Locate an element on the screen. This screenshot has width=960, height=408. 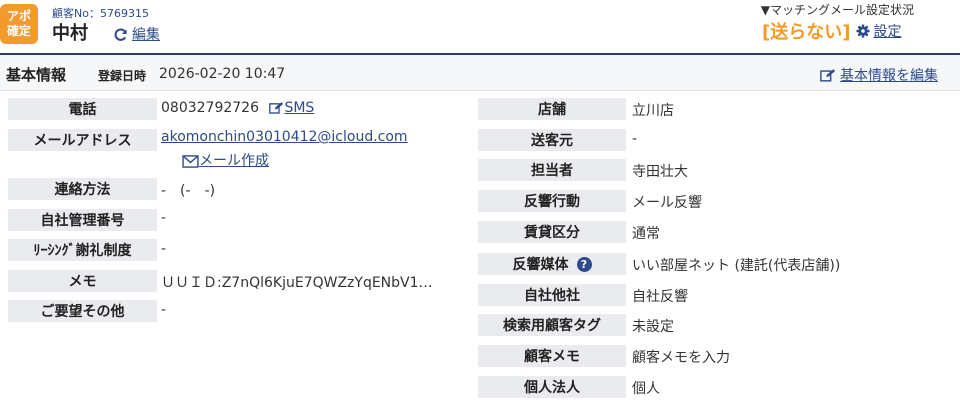
store-value: 立川店 is located at coordinates (653, 111).